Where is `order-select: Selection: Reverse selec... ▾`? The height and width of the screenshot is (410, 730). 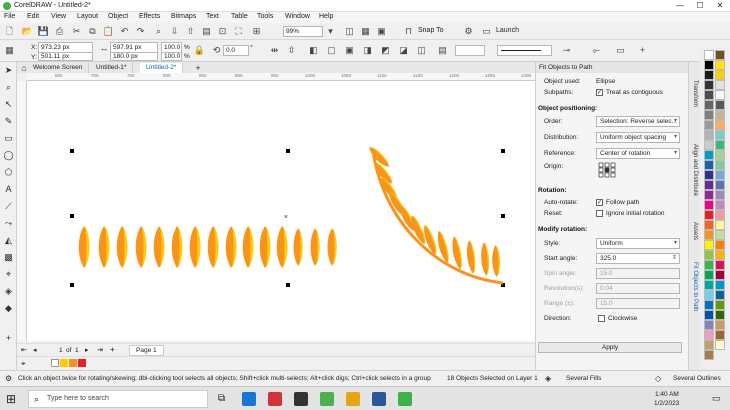 order-select: Selection: Reverse selec... ▾ is located at coordinates (638, 121).